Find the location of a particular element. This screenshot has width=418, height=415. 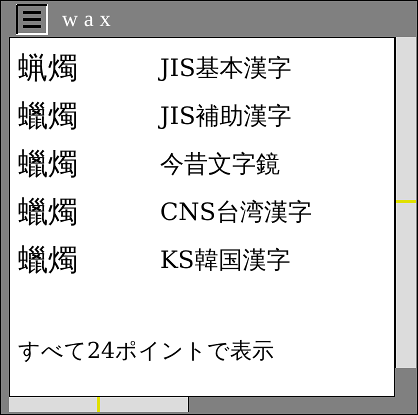

font-label: 今昔文字鏡 is located at coordinates (220, 164).